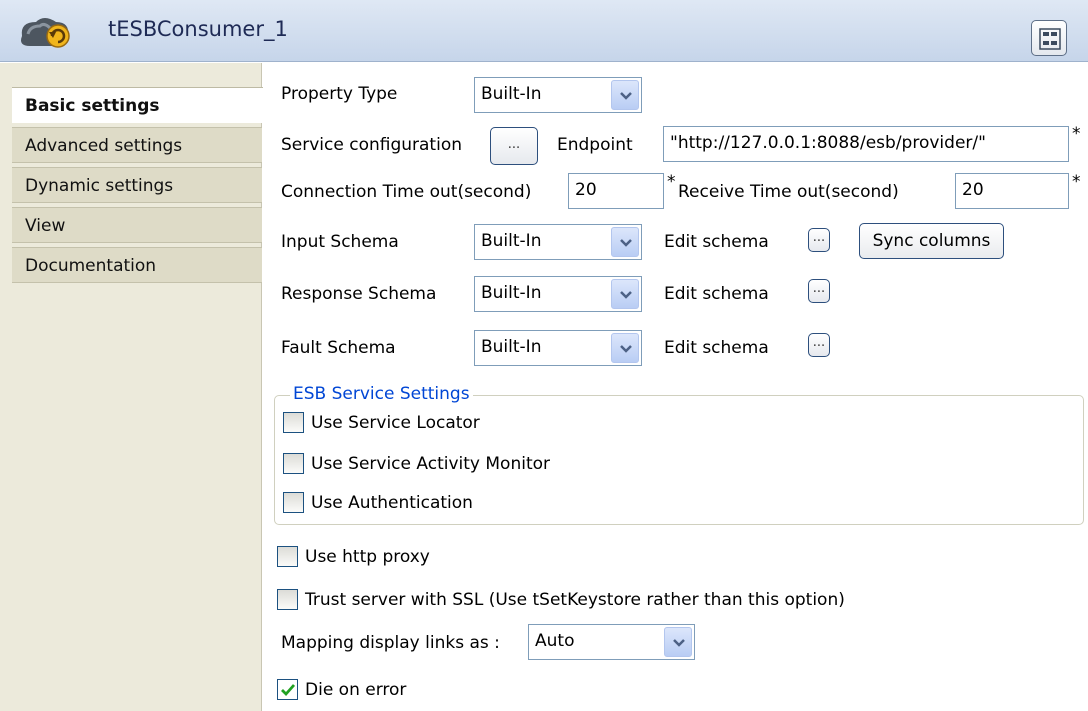  What do you see at coordinates (558, 348) in the screenshot?
I see `fault-schema-select: Built-In` at bounding box center [558, 348].